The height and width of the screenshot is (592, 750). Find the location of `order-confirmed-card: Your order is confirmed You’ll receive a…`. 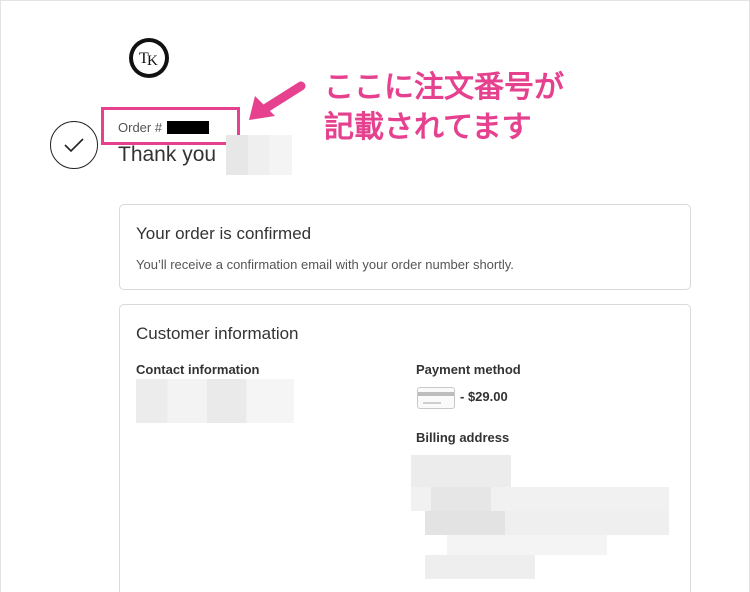

order-confirmed-card: Your order is confirmed You’ll receive a… is located at coordinates (405, 247).